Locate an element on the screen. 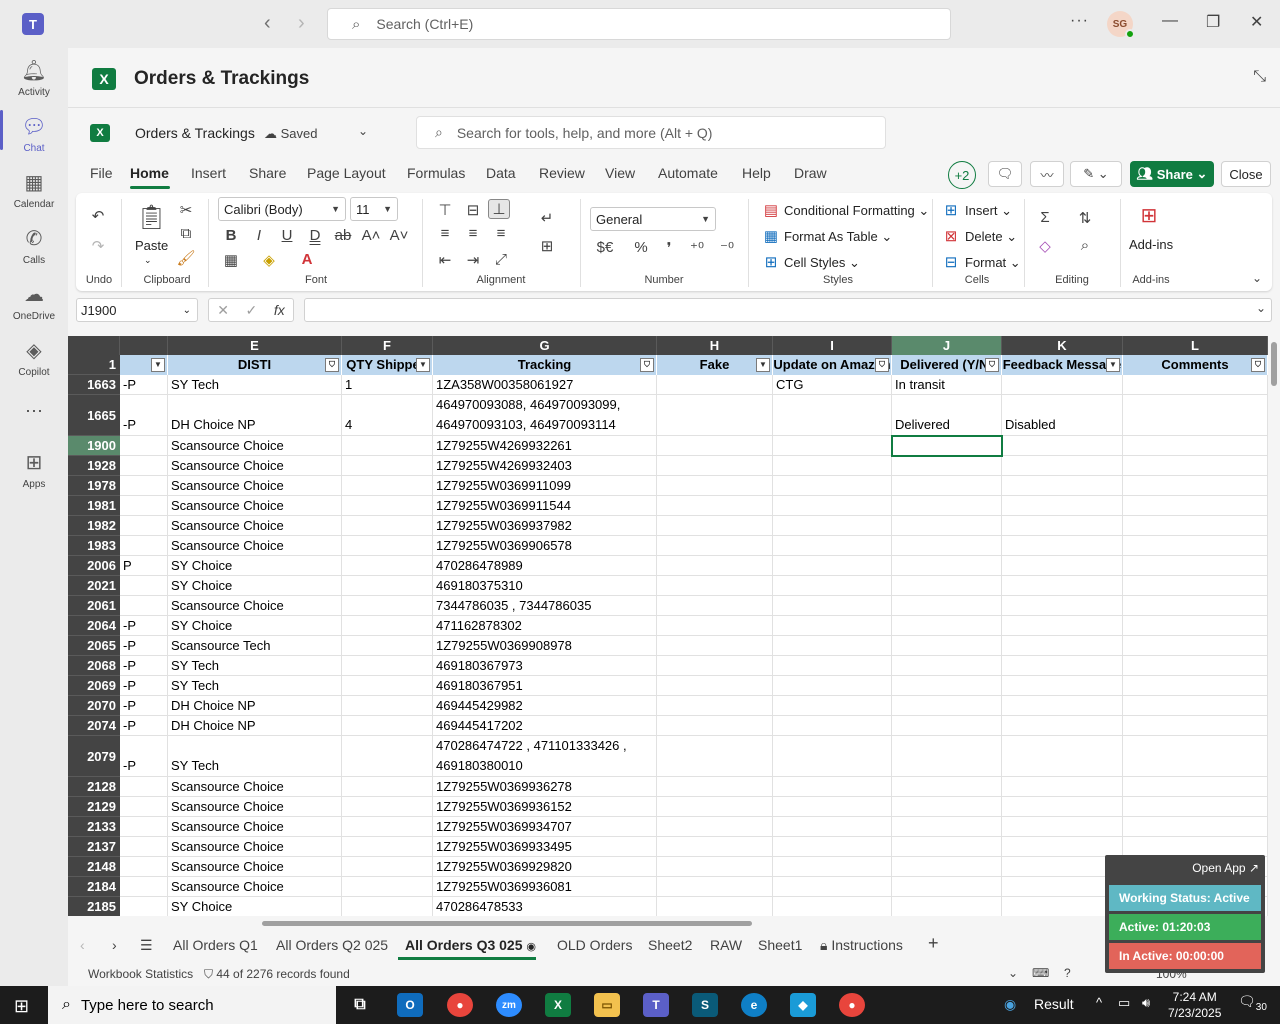 Image resolution: width=1280 pixels, height=1024 pixels. collapse-icon: ⤡ is located at coordinates (1259, 77).